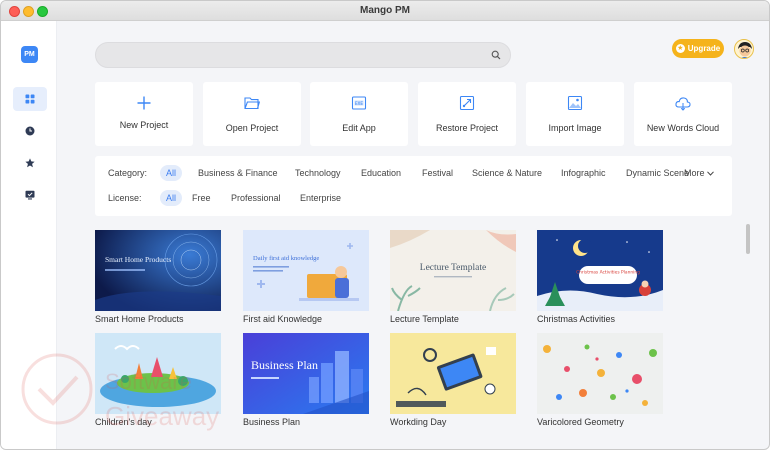 This screenshot has width=770, height=450. I want to click on avatar-face-icon, so click(744, 49).